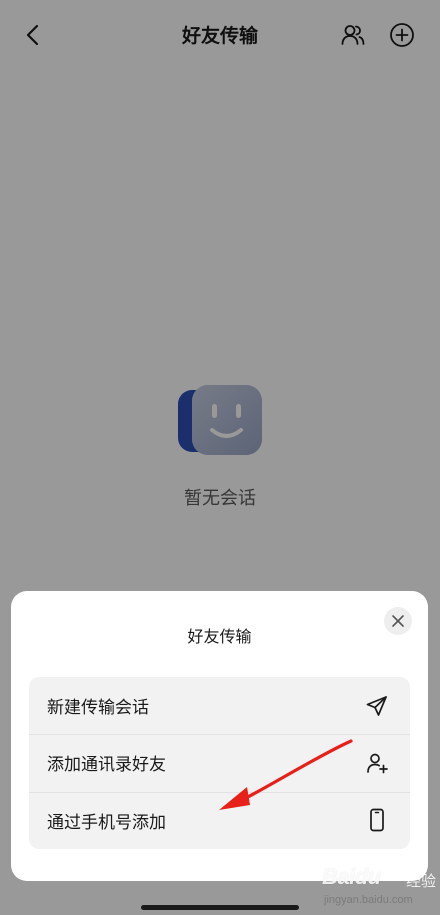 The image size is (440, 915). Describe the element at coordinates (219, 705) in the screenshot. I see `menu-item-new-transfer: 新建传输会话` at that location.